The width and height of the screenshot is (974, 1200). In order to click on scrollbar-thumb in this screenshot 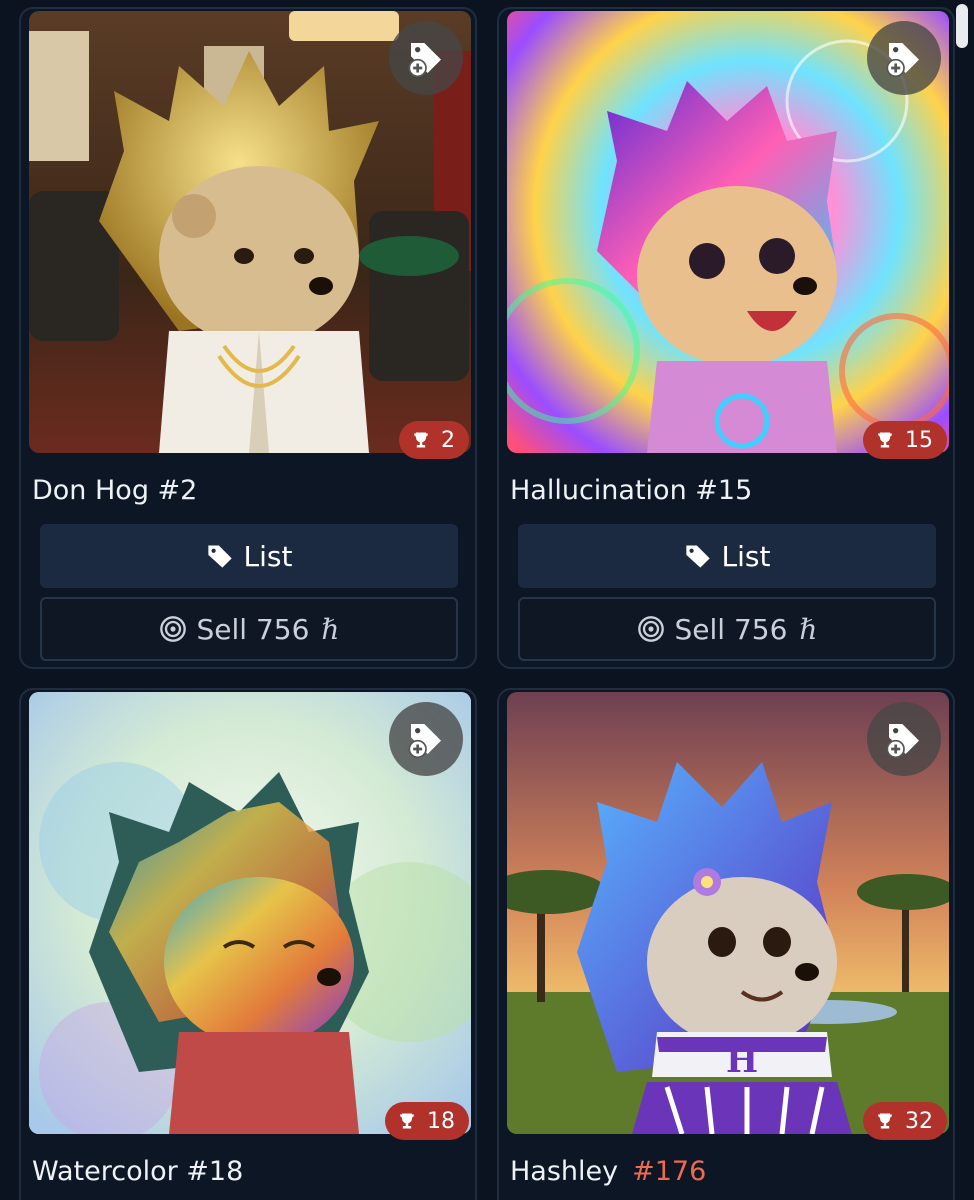, I will do `click(962, 26)`.